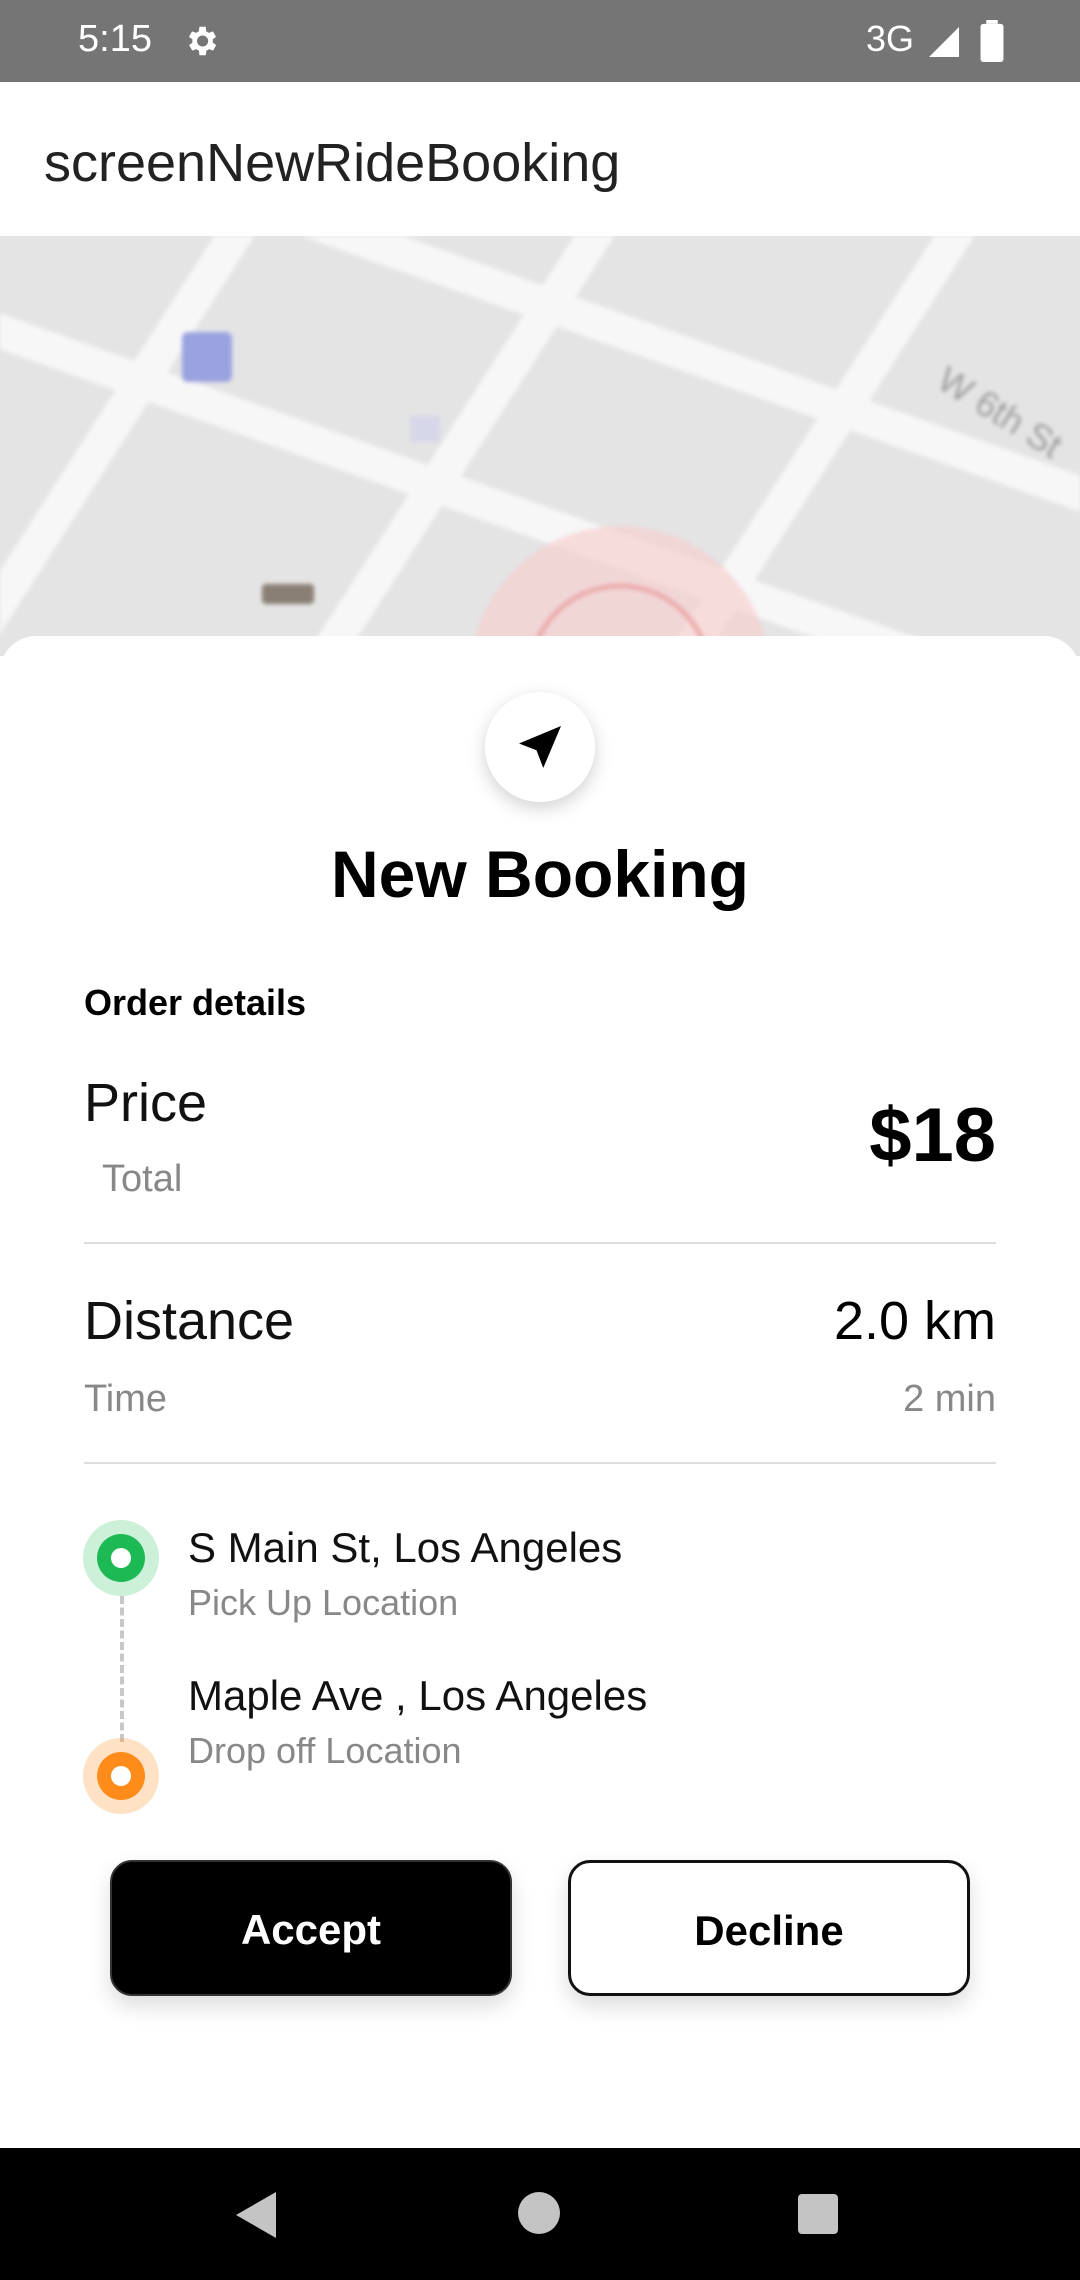 The height and width of the screenshot is (2280, 1080). I want to click on system-nav-bar, so click(540, 2214).